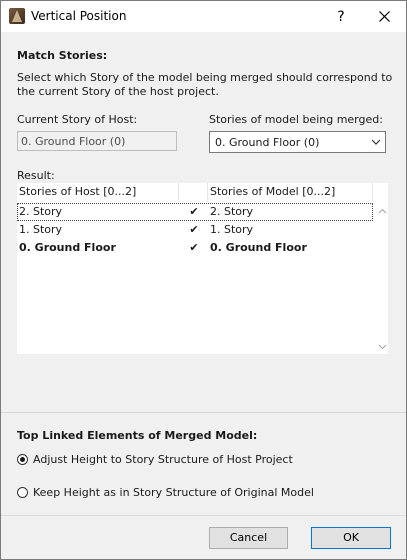 This screenshot has width=407, height=560. Describe the element at coordinates (232, 229) in the screenshot. I see `model-story-cell: 1. Story` at that location.